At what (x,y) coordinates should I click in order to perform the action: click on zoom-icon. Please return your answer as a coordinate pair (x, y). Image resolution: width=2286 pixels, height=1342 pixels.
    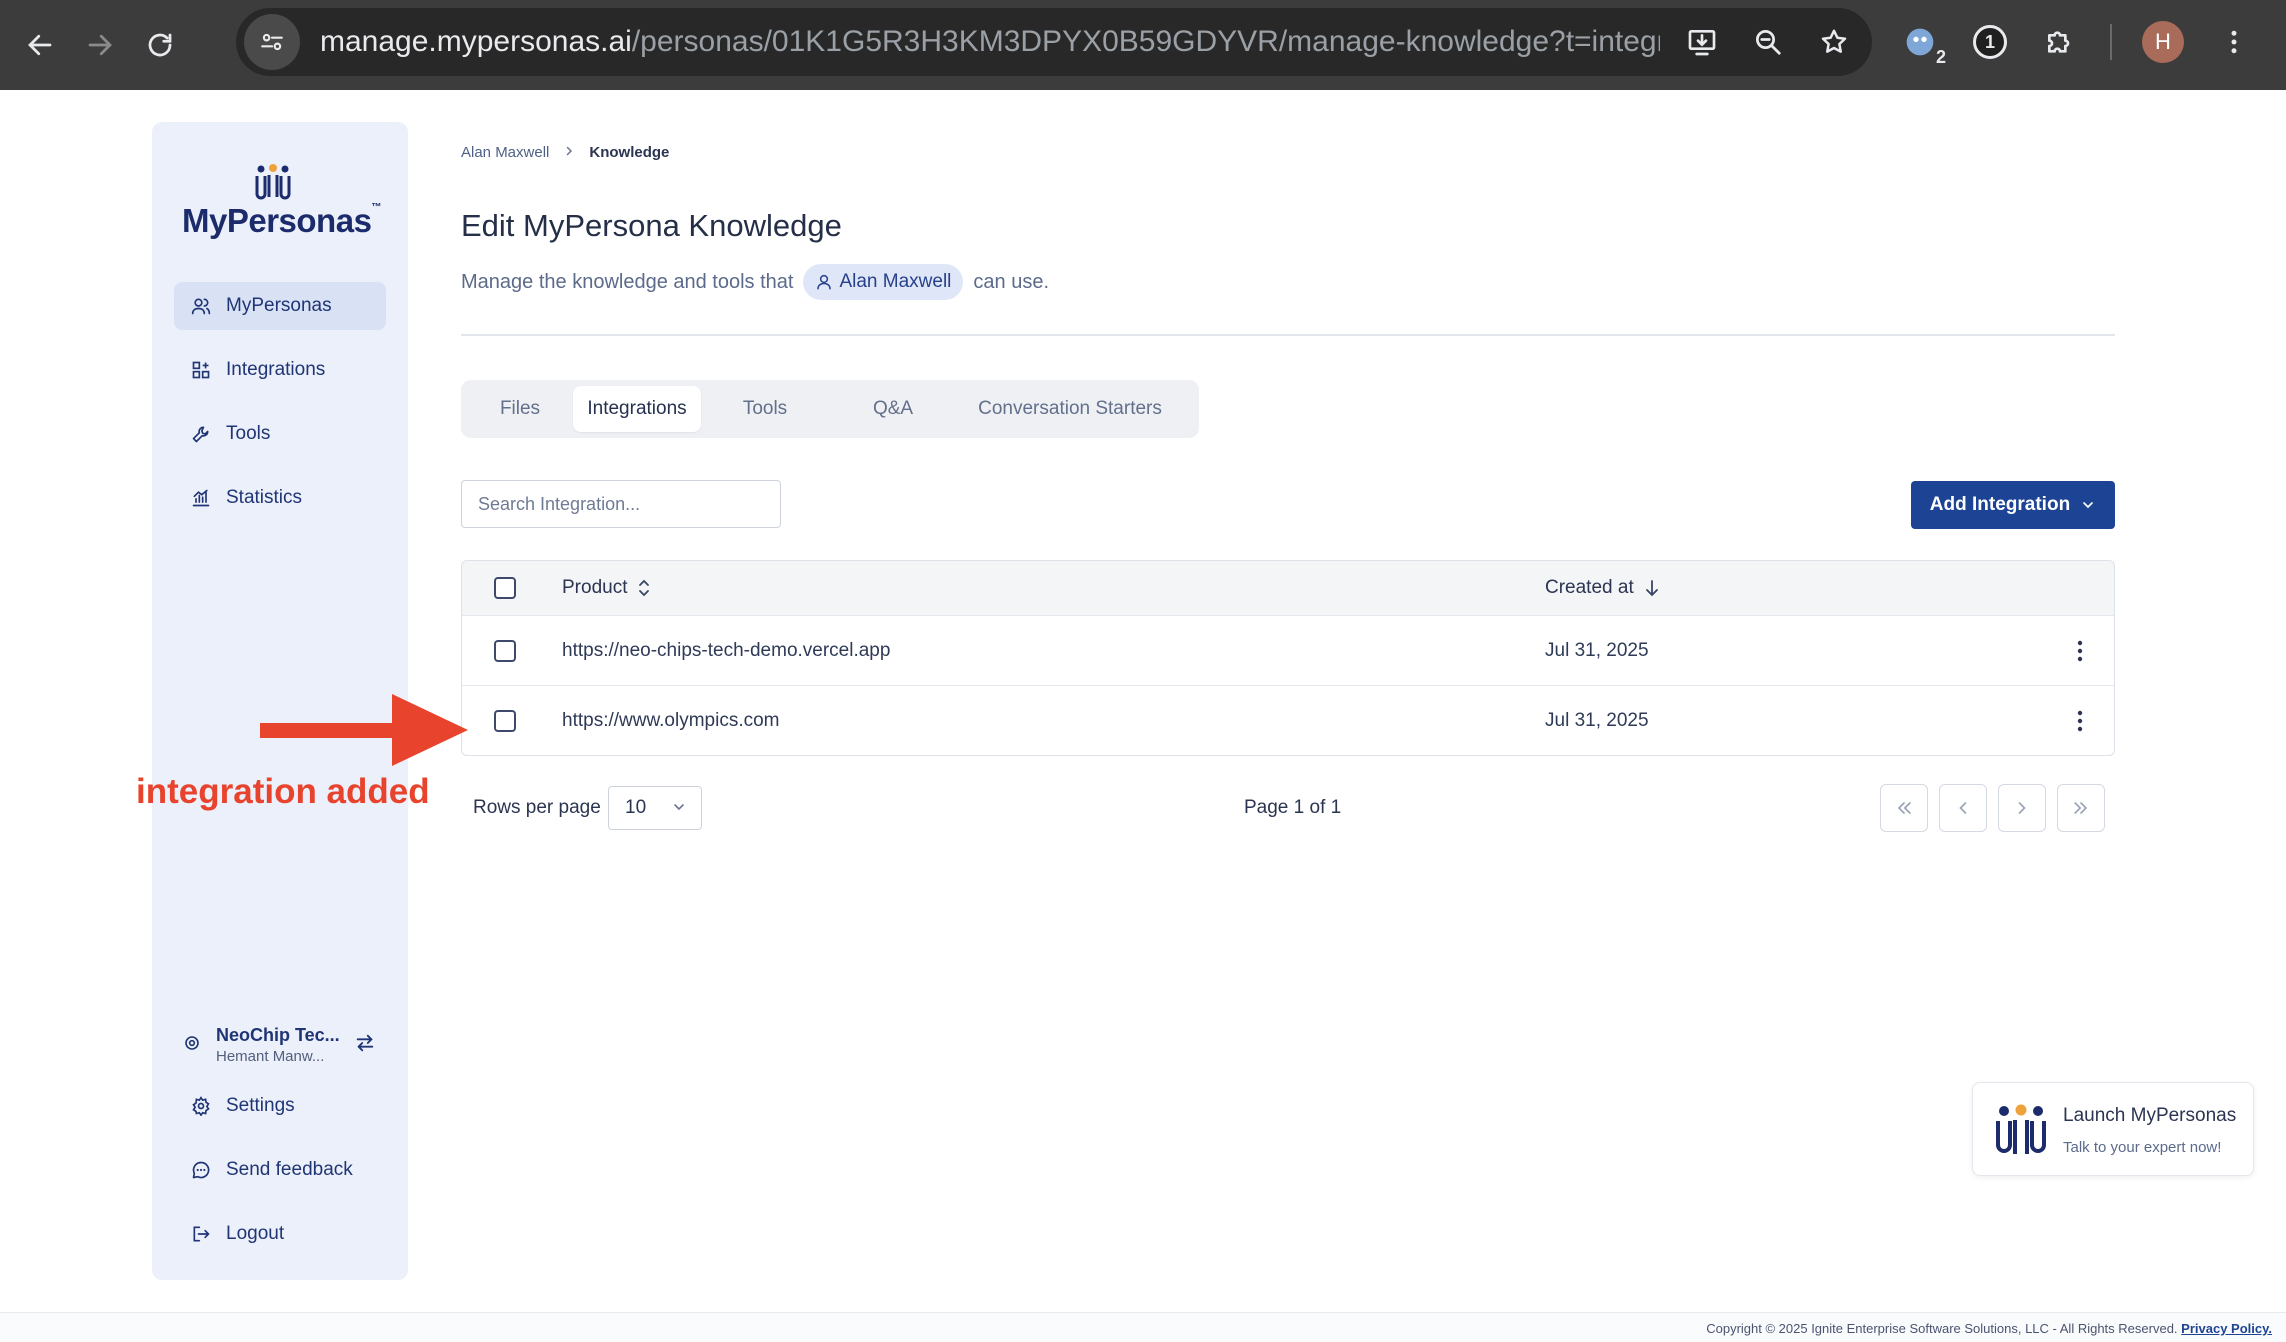
    Looking at the image, I should click on (1768, 42).